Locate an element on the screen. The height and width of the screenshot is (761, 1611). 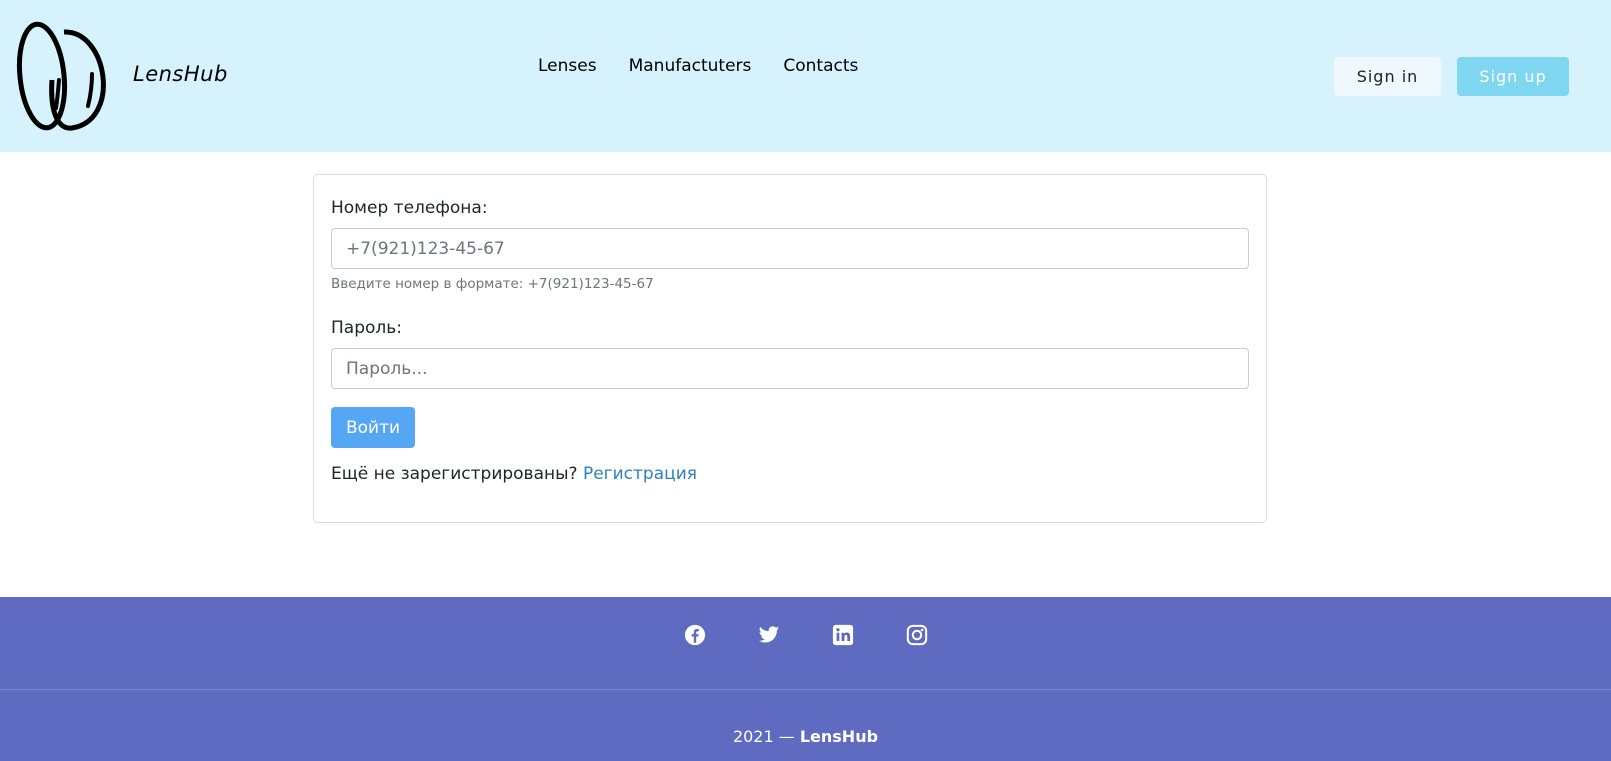
main-nav: Lenses Manufactuters Contacts is located at coordinates (698, 66).